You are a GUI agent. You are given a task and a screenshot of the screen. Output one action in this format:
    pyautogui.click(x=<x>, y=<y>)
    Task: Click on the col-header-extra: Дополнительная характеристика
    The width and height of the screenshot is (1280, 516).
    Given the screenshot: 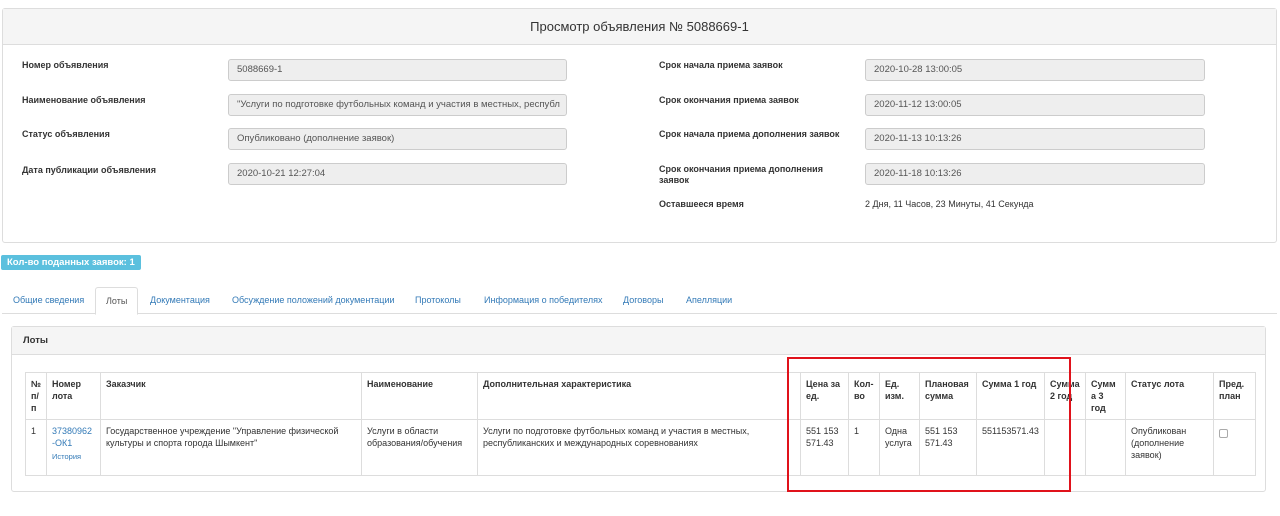 What is the action you would take?
    pyautogui.click(x=639, y=396)
    